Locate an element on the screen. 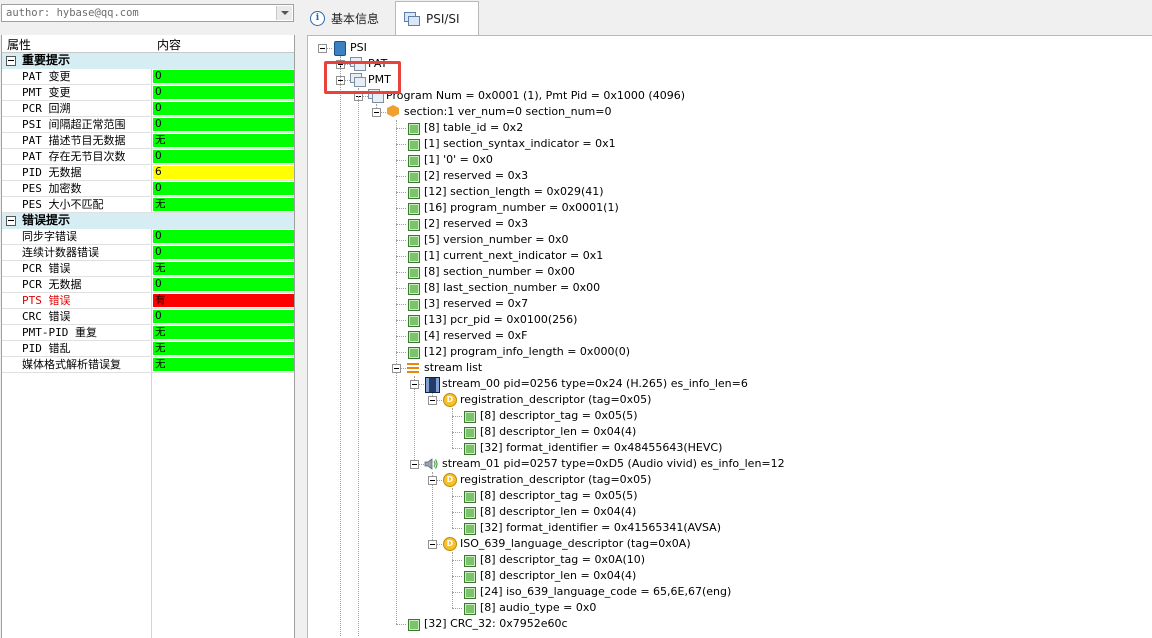 Image resolution: width=1152 pixels, height=638 pixels. tree-node: [4] reserved = 0xF is located at coordinates (728, 336).